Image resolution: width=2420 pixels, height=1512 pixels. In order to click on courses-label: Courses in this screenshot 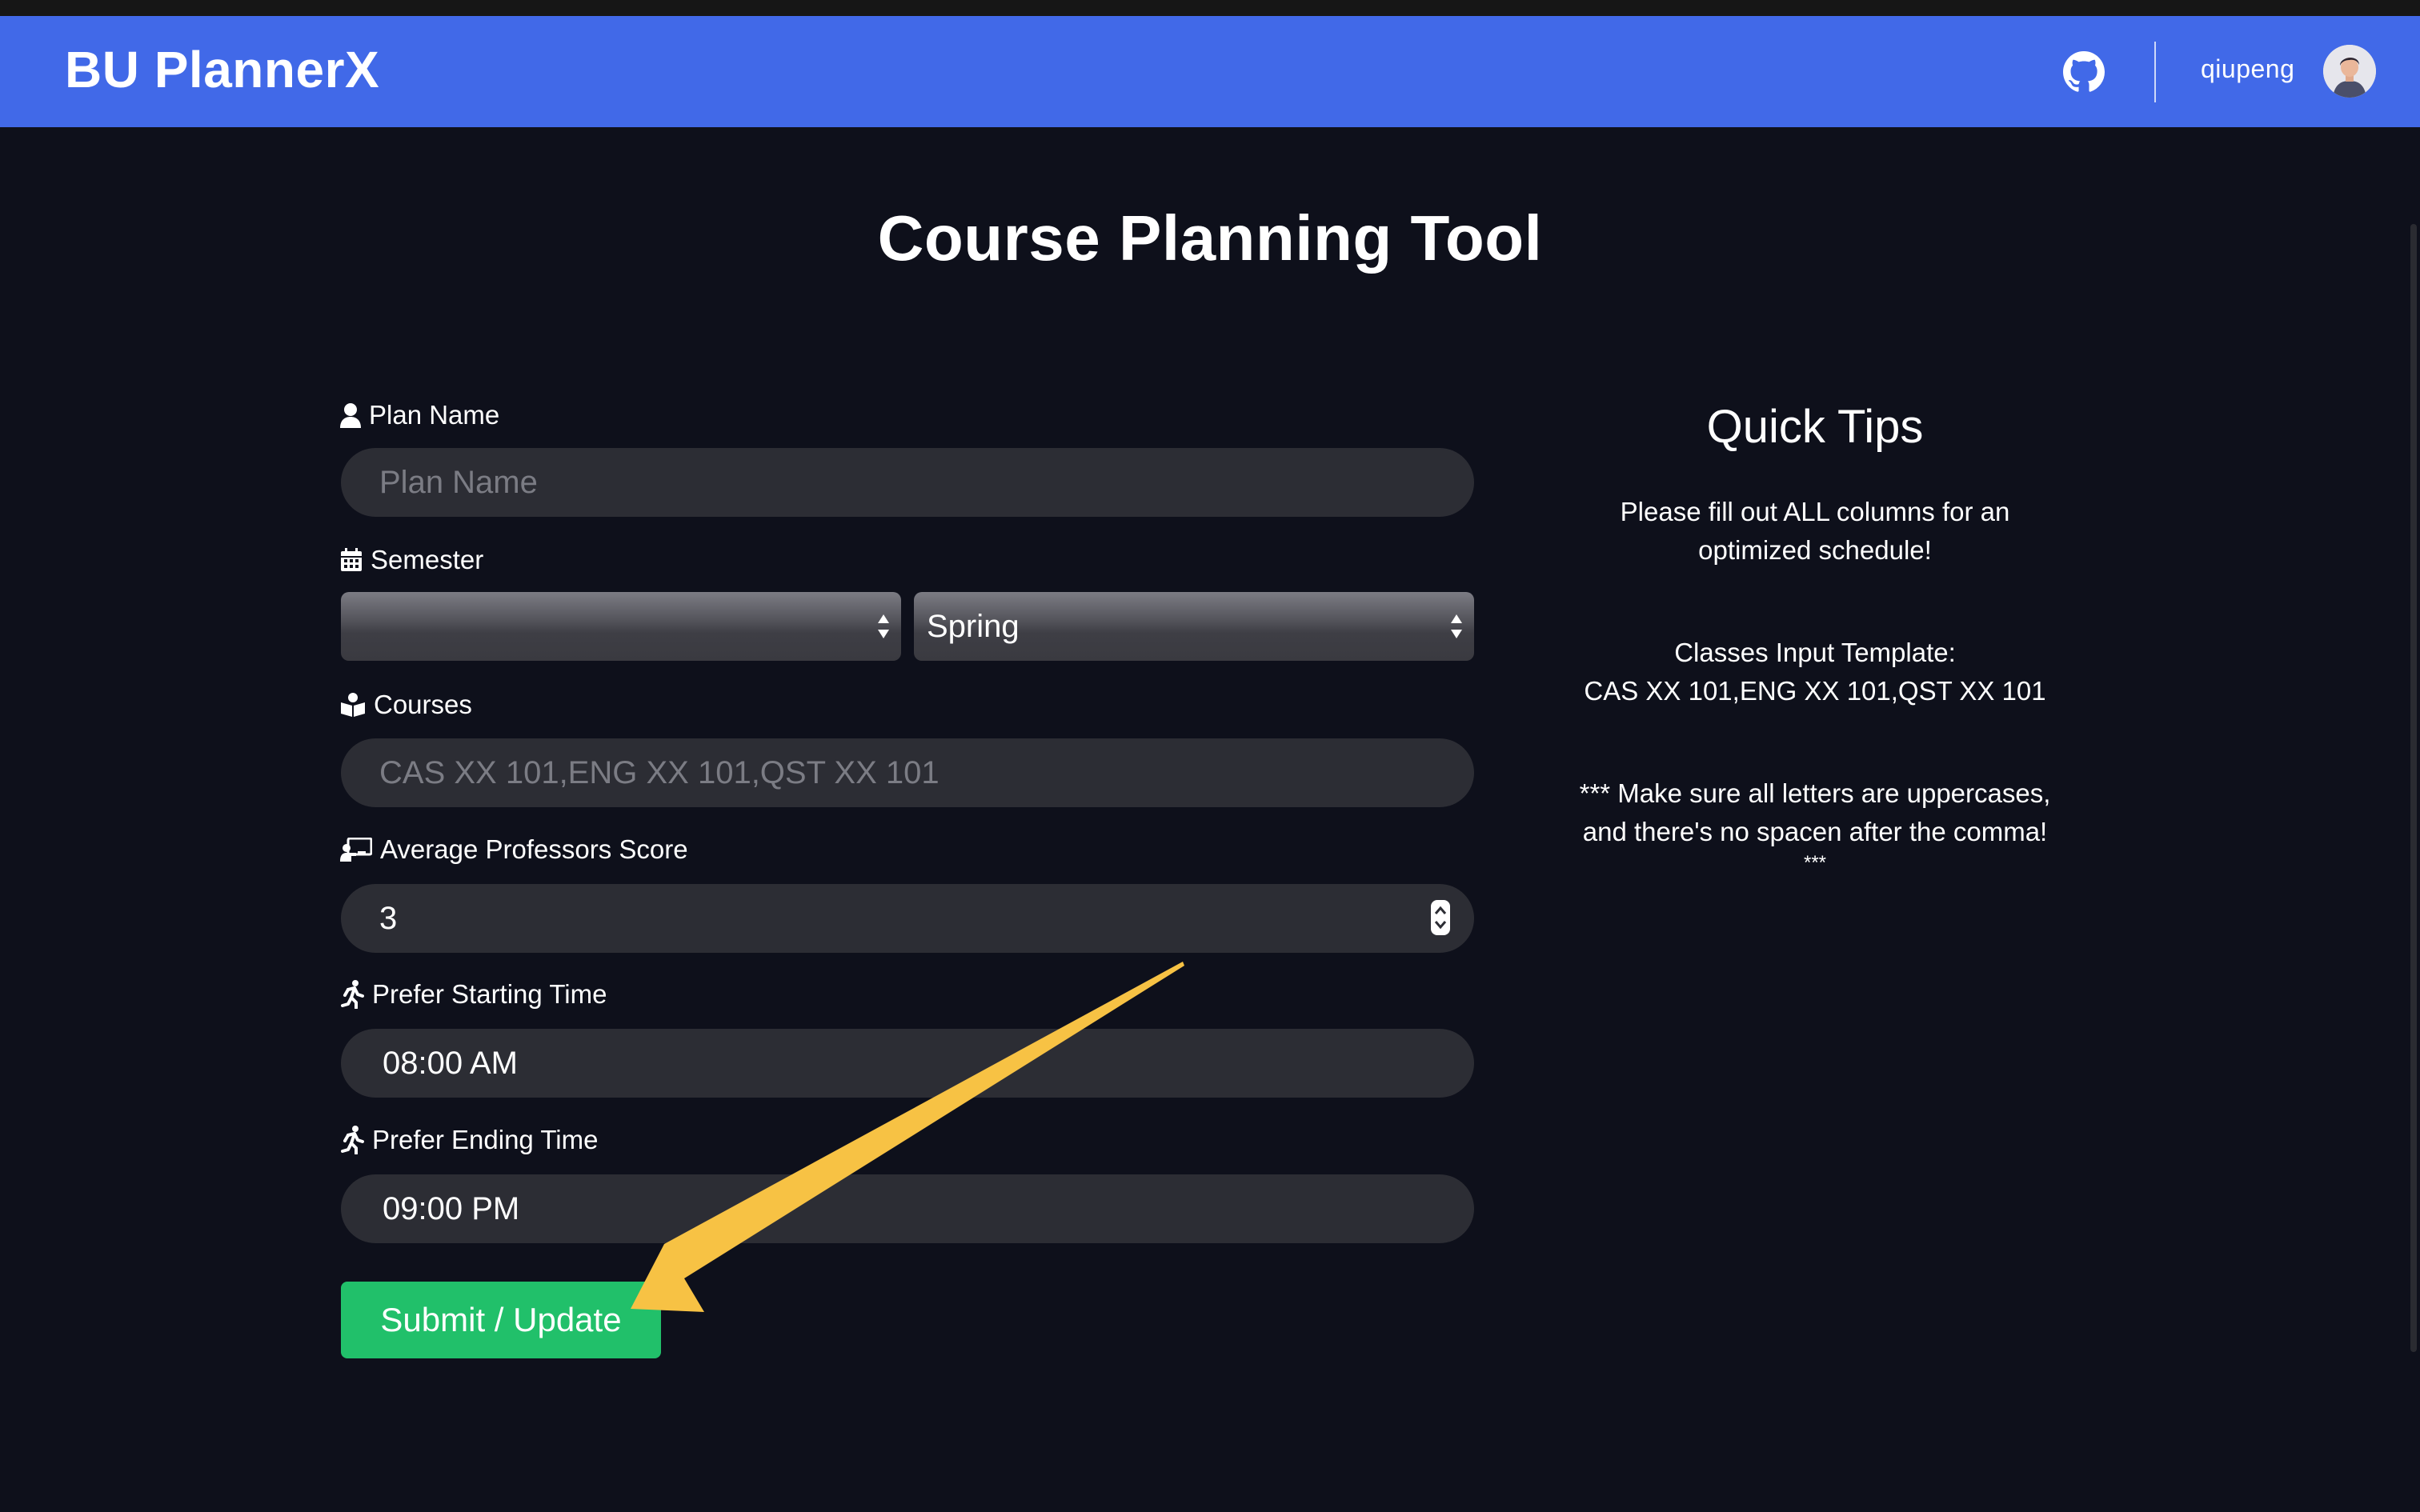, I will do `click(406, 705)`.